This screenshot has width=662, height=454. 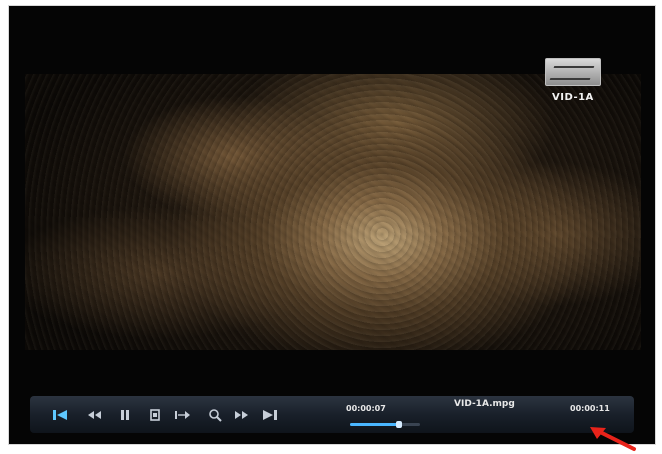 I want to click on skip-next-icon, so click(x=270, y=415).